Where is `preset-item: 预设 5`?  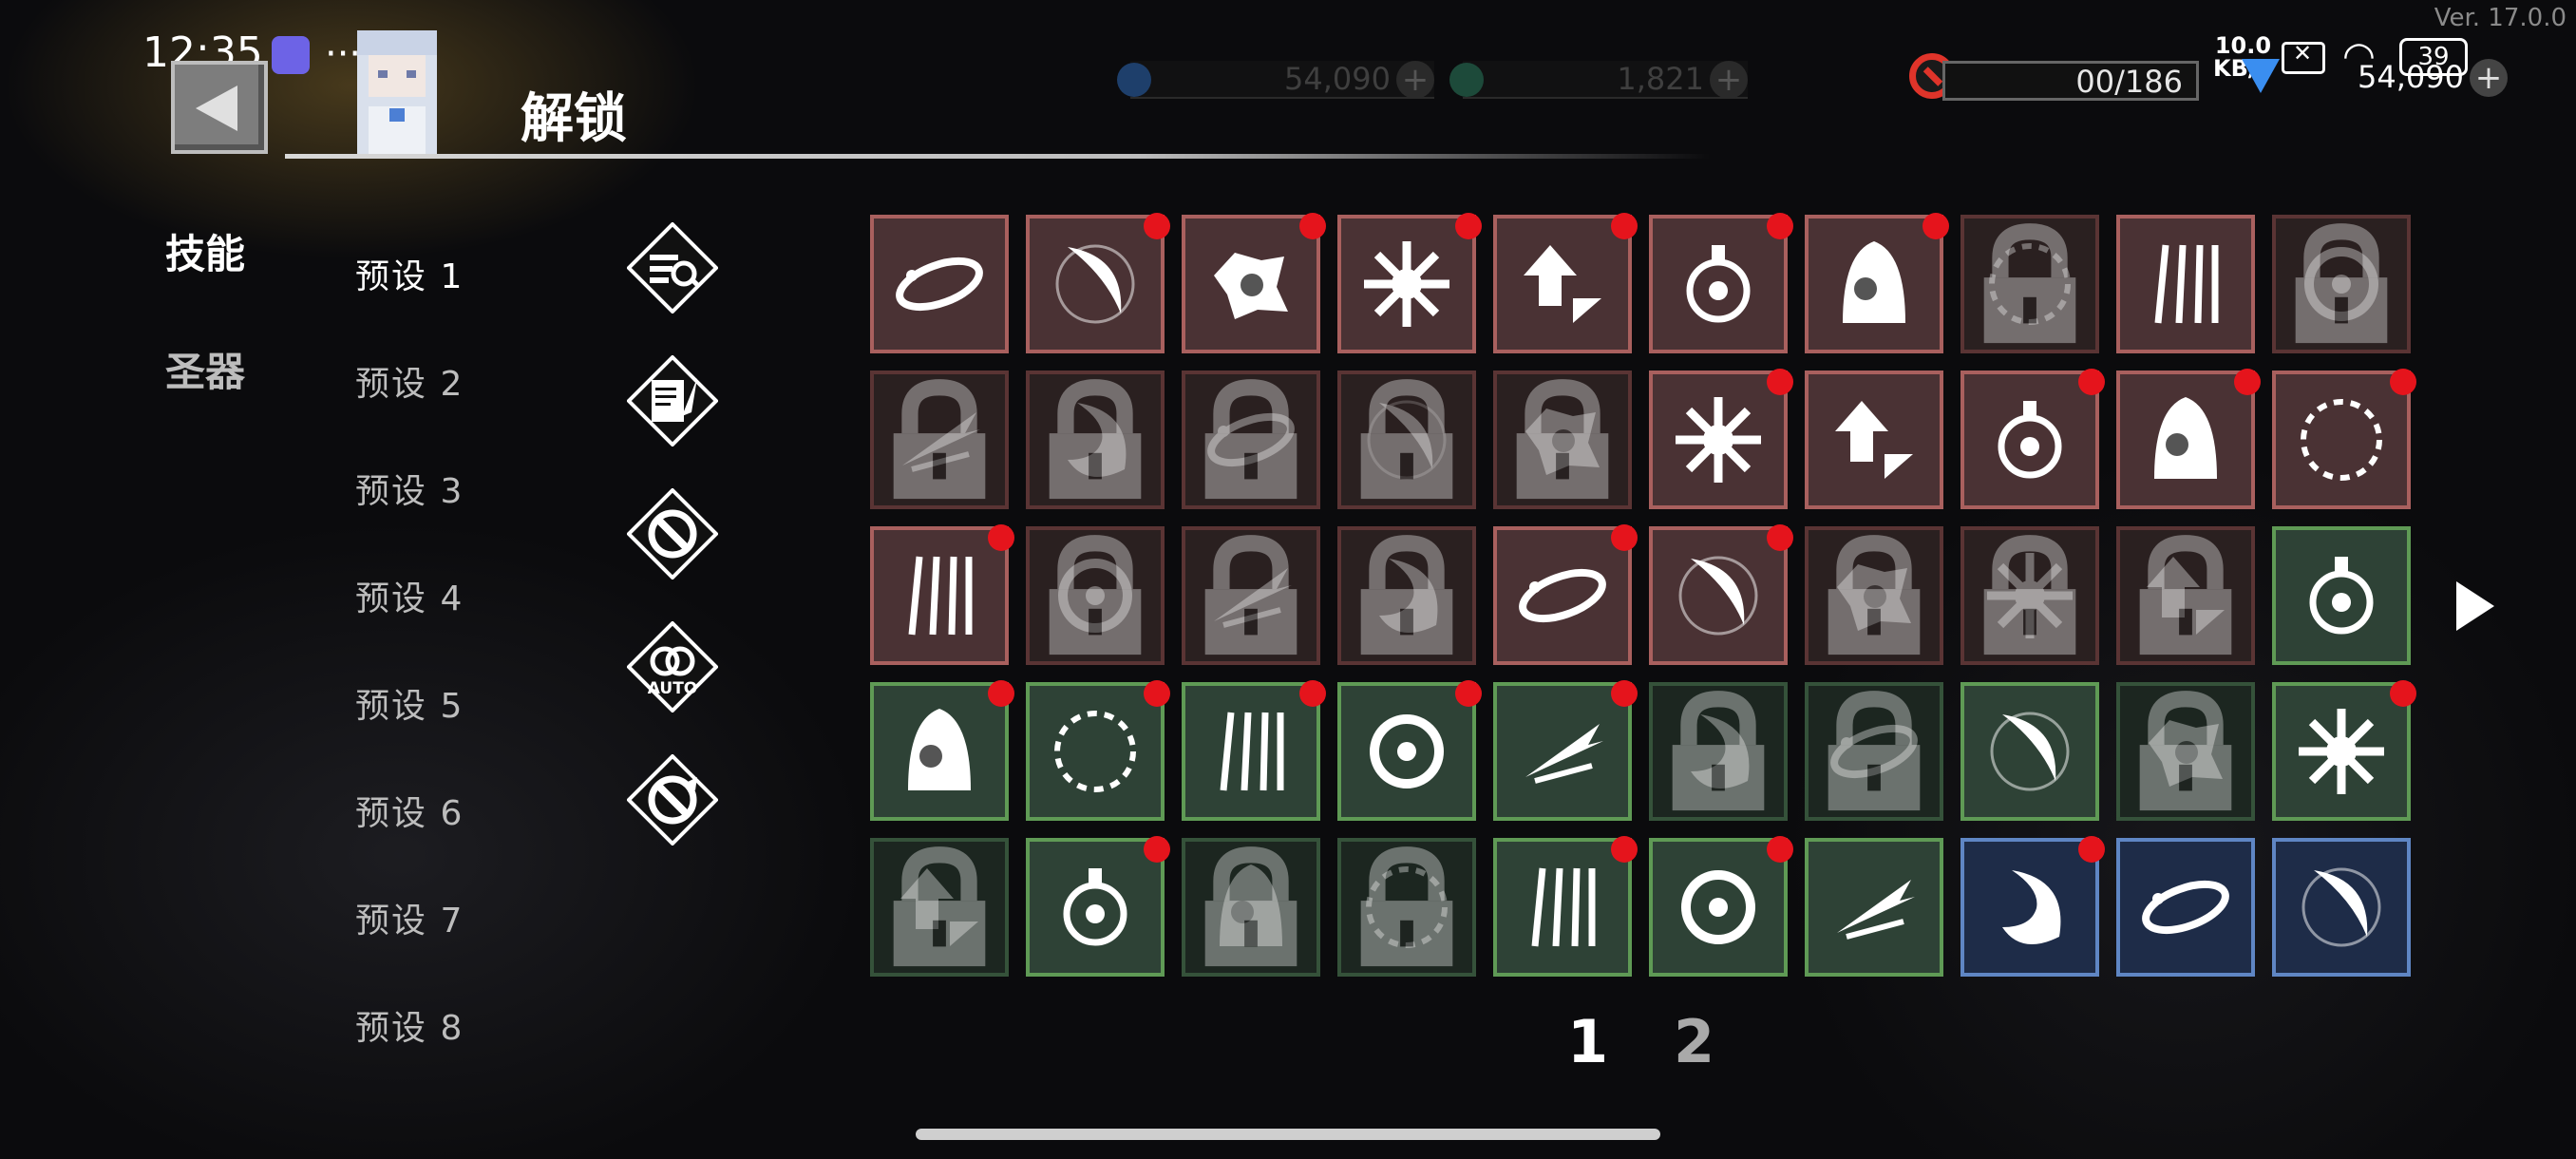
preset-item: 预设 5 is located at coordinates (409, 703).